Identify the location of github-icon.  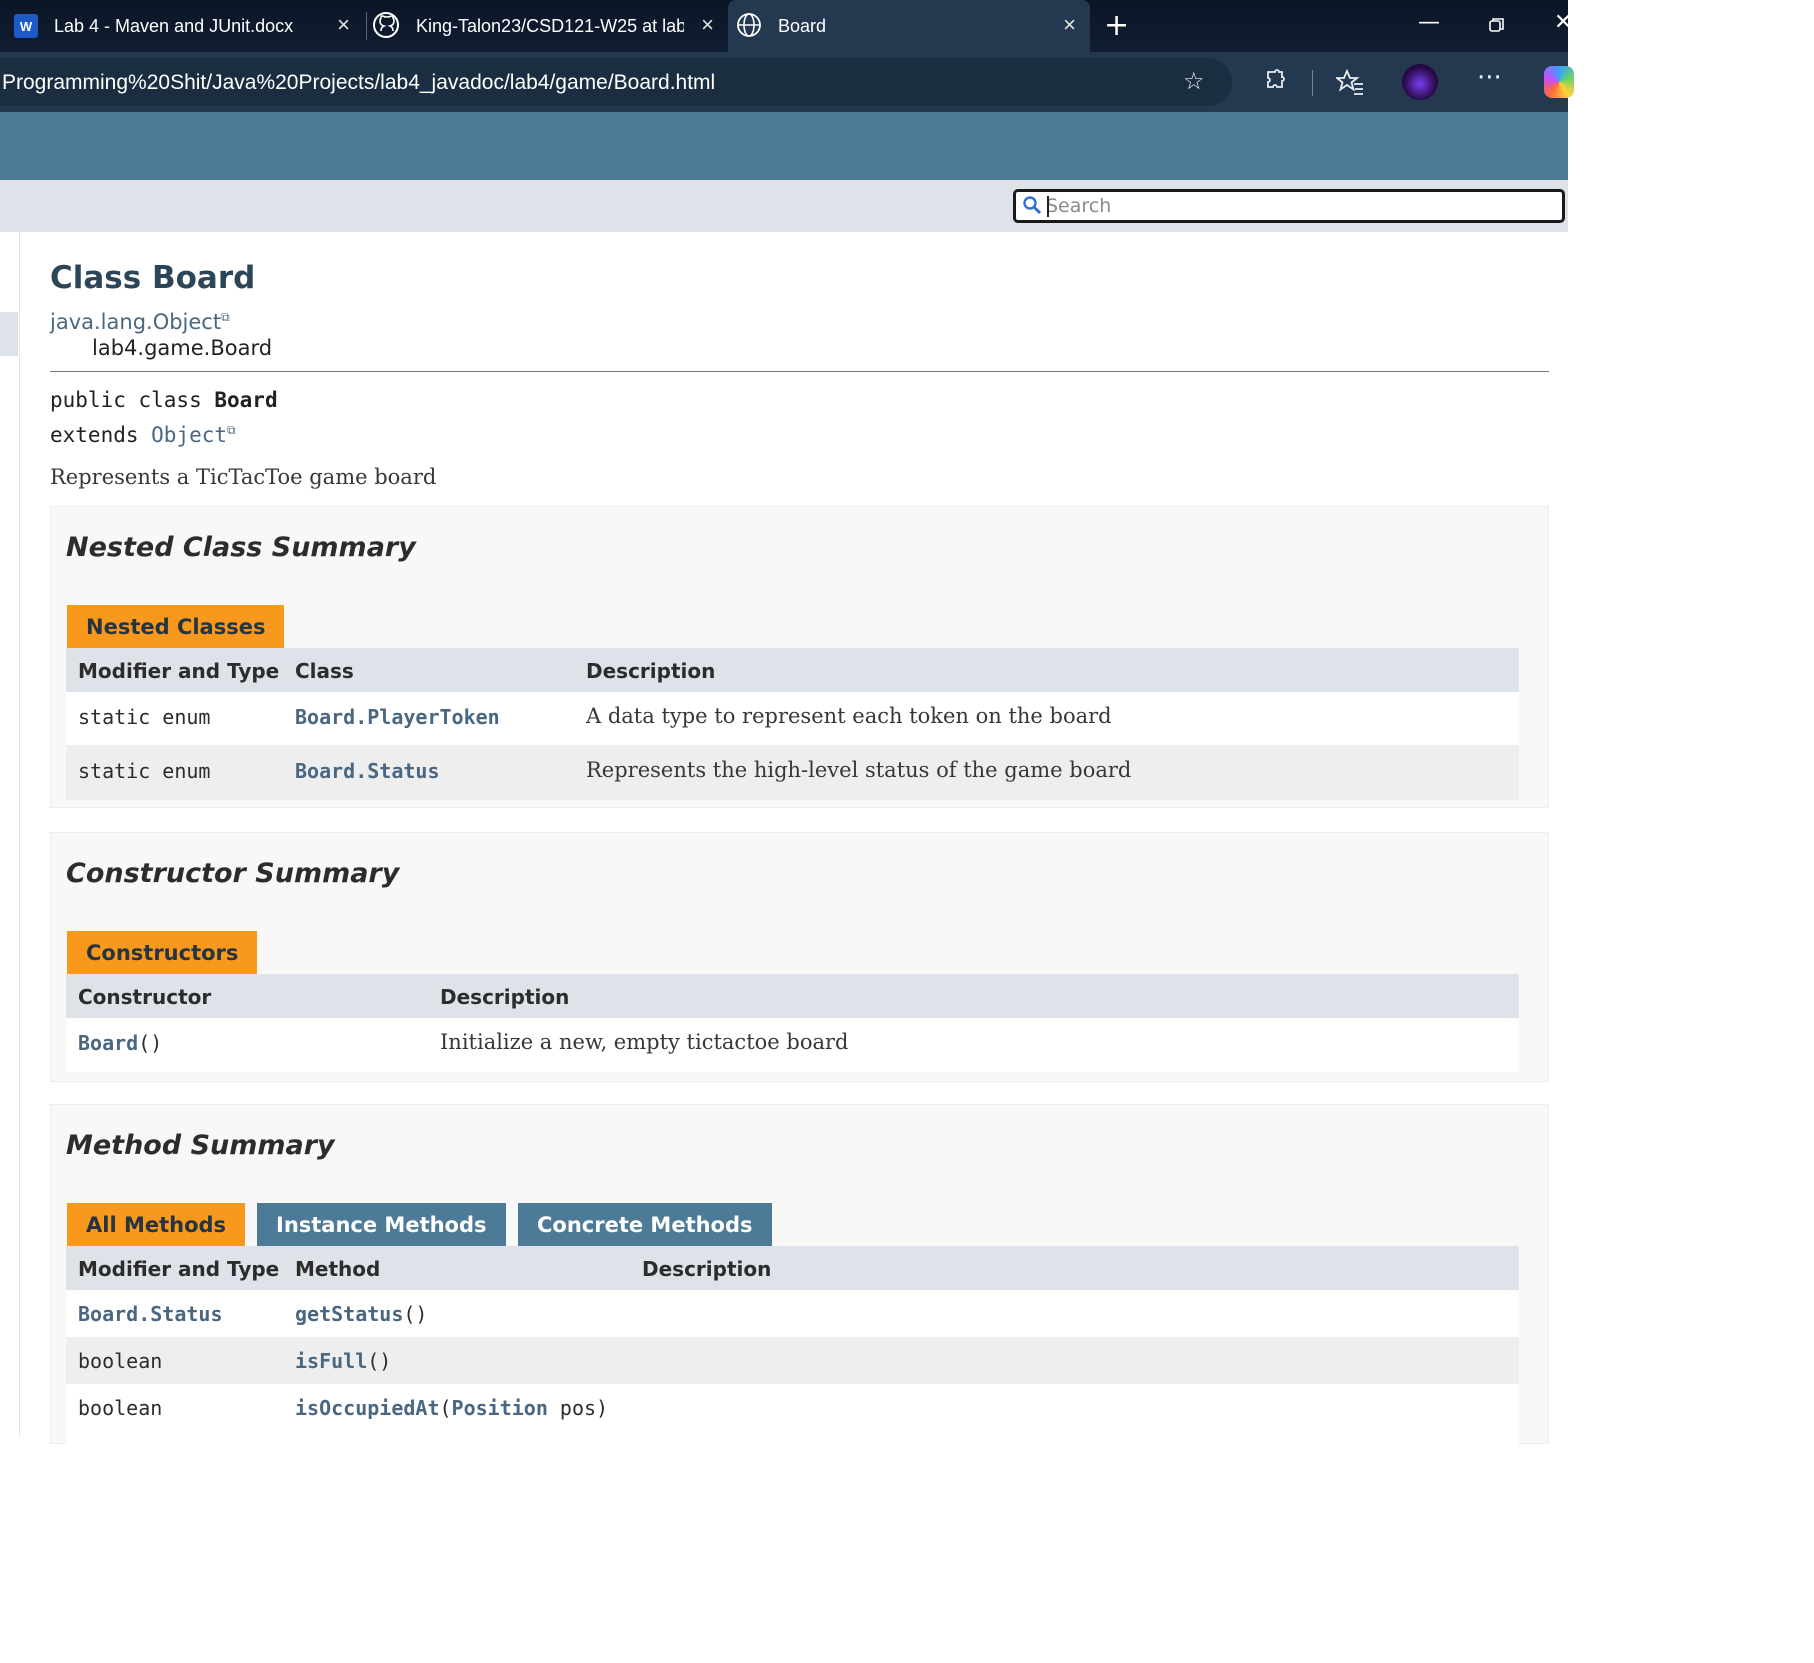
(387, 26).